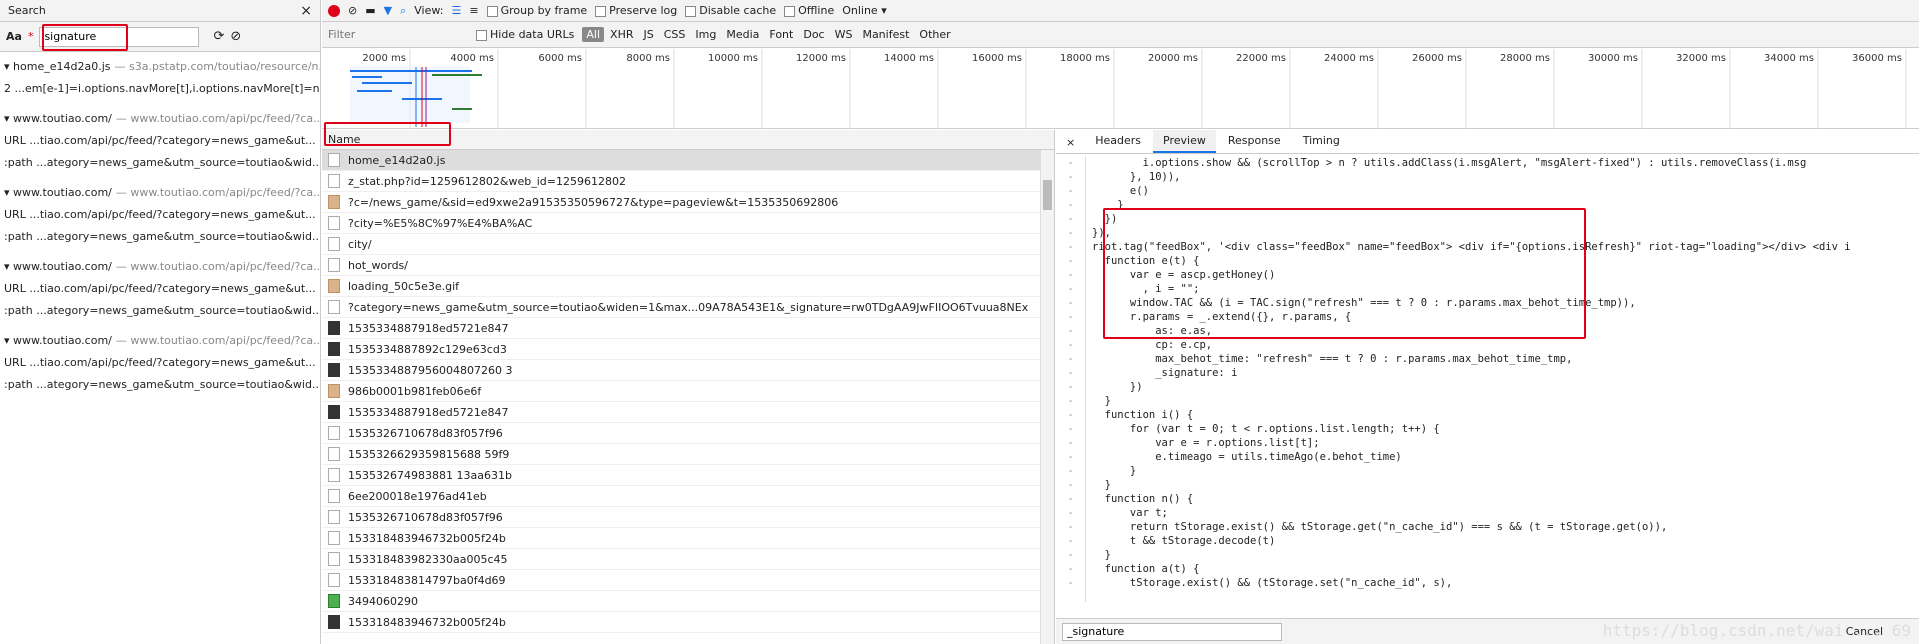 This screenshot has height=644, width=1919. Describe the element at coordinates (688, 391) in the screenshot. I see `request-row: 986b0001b981feb06e6f` at that location.